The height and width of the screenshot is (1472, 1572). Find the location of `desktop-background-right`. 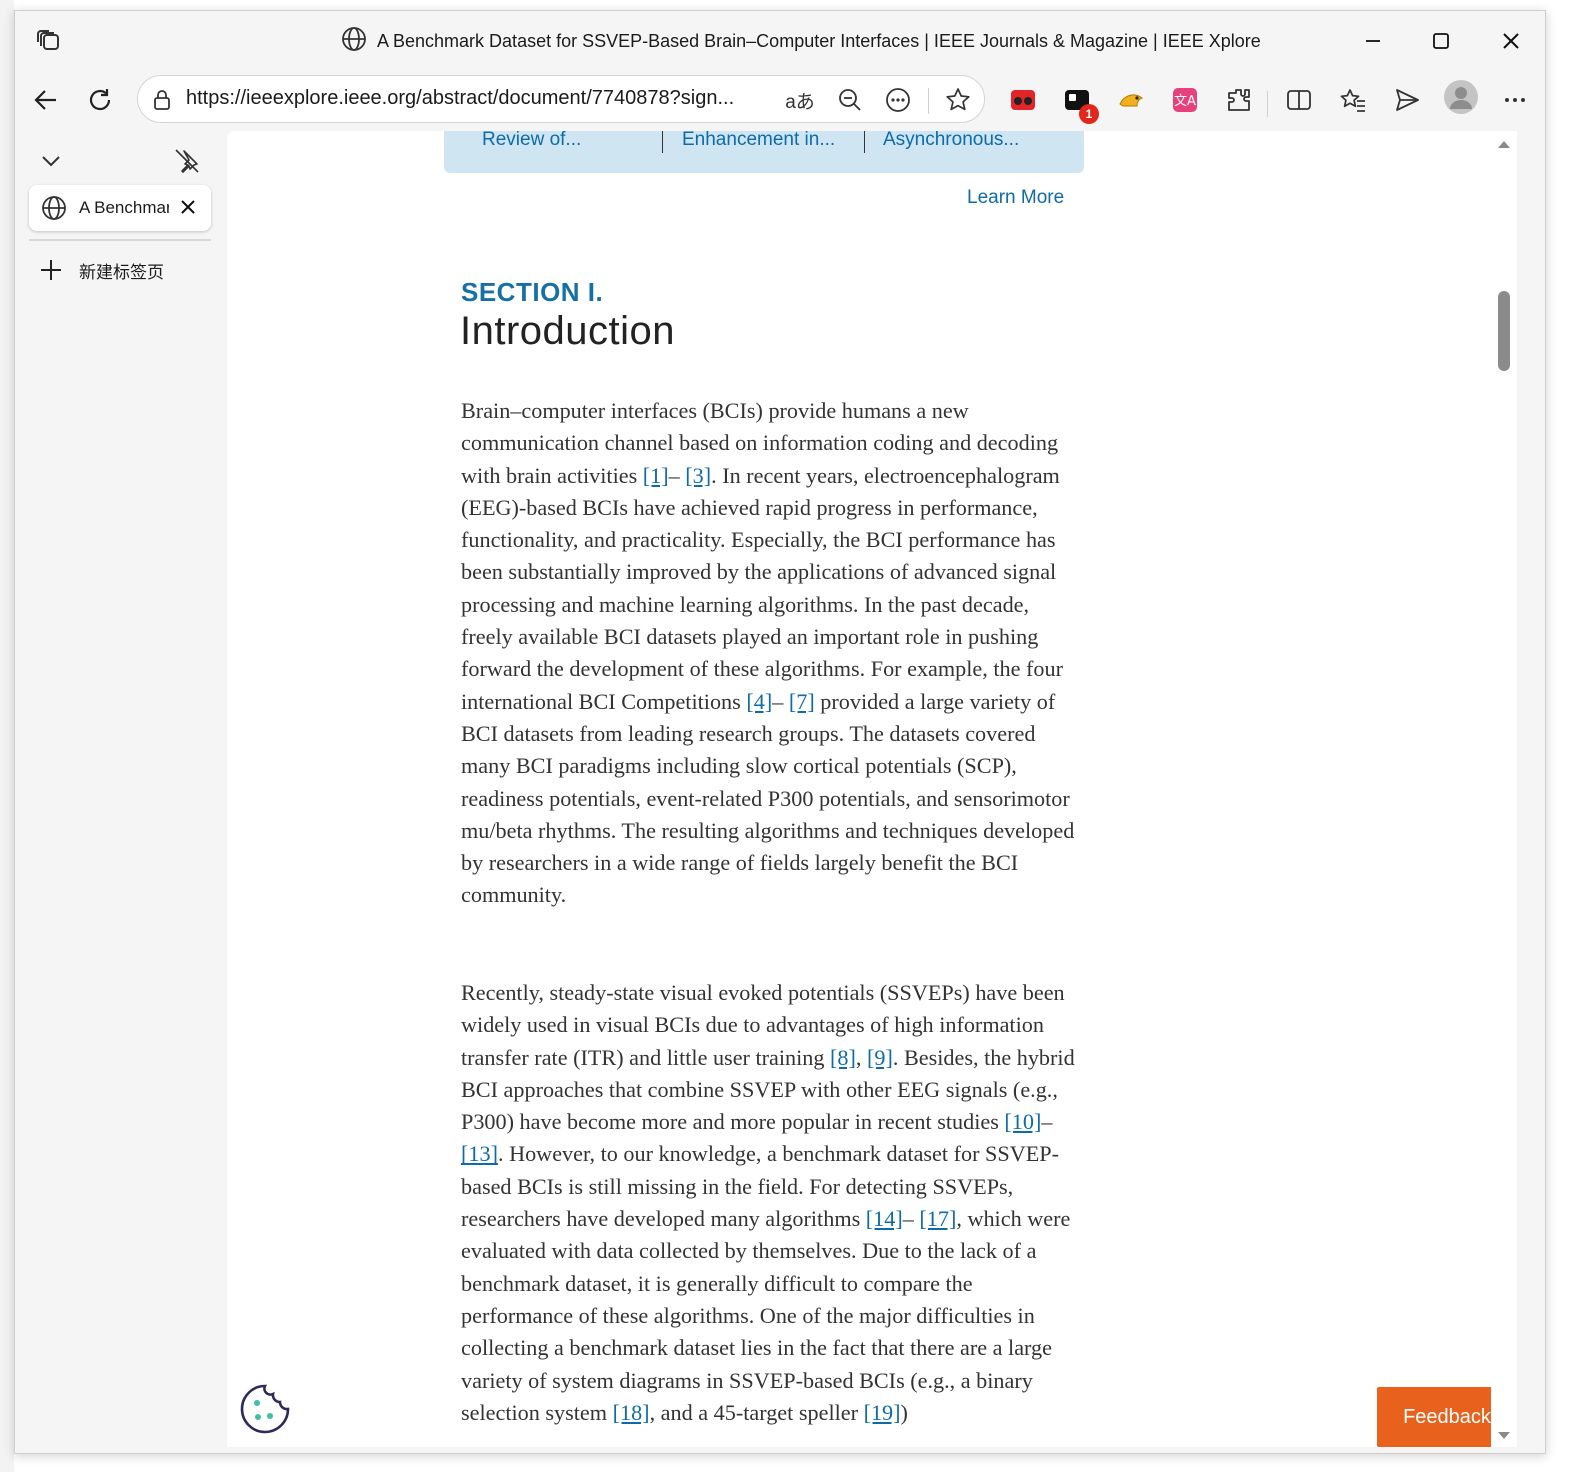

desktop-background-right is located at coordinates (1560, 736).